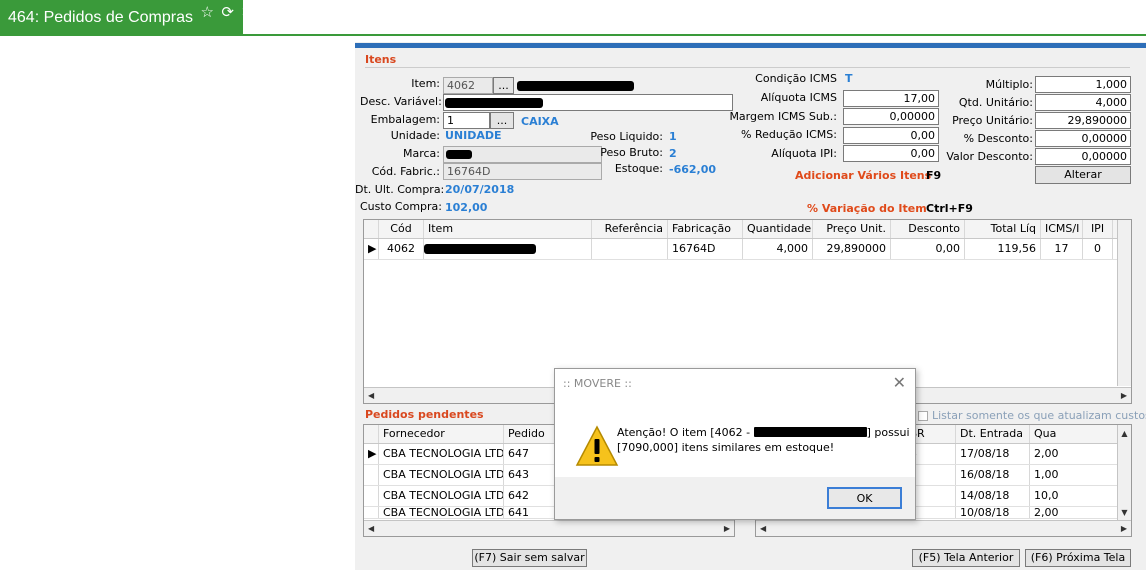  What do you see at coordinates (421, 153) in the screenshot?
I see `marca-label: Marca:` at bounding box center [421, 153].